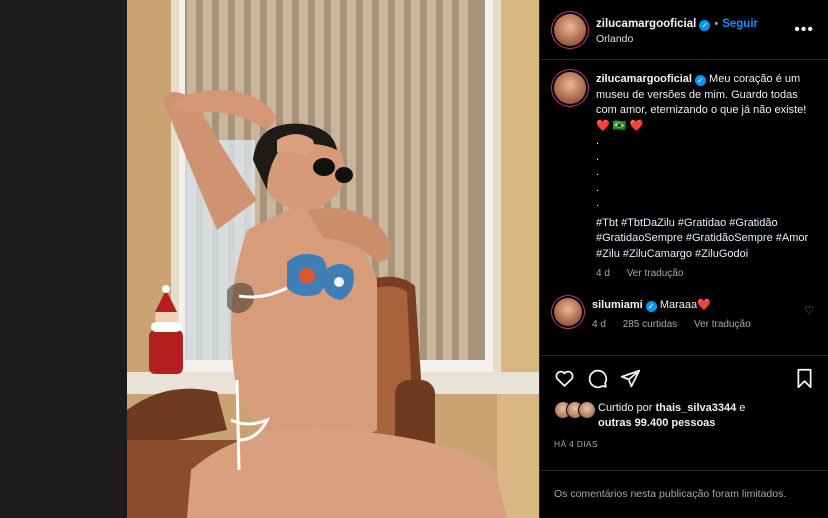 The width and height of the screenshot is (828, 518). What do you see at coordinates (650, 324) in the screenshot?
I see `comment-likes: 285 curtidas` at bounding box center [650, 324].